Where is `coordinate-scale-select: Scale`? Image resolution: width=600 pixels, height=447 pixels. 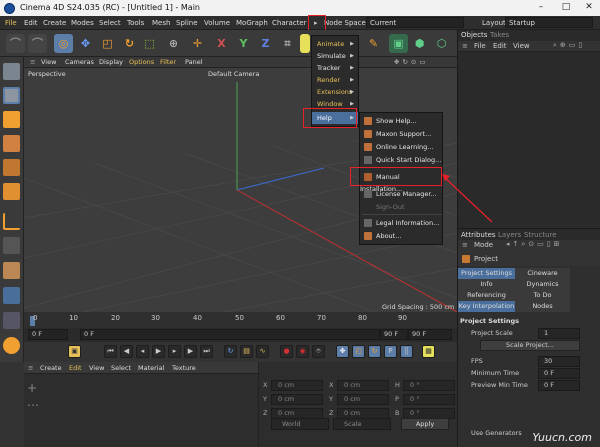 coordinate-scale-select: Scale is located at coordinates (362, 424).